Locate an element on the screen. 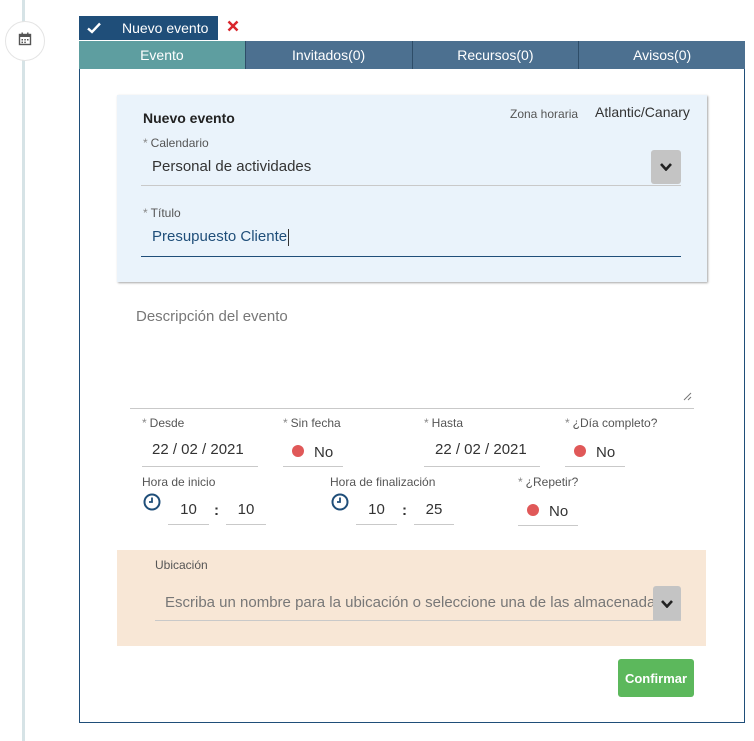 This screenshot has width=754, height=741. description-placeholder: Descripción del evento is located at coordinates (212, 316).